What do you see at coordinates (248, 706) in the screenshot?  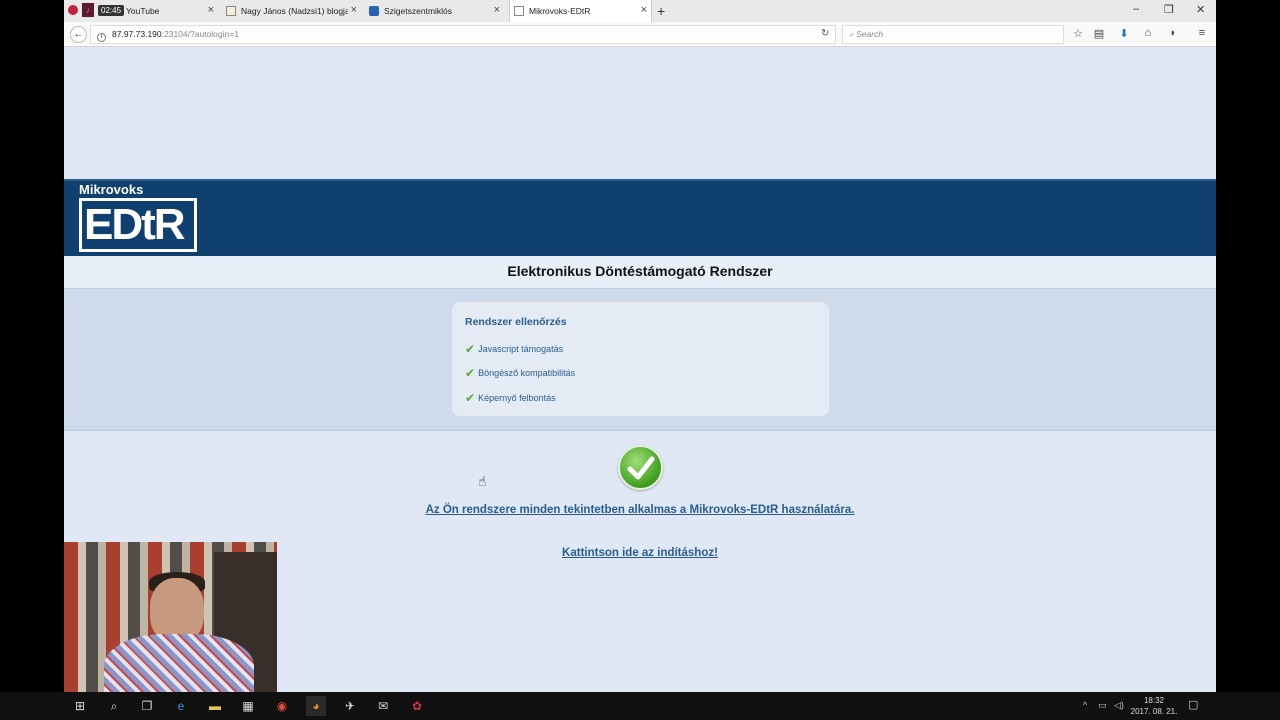 I see `store-icon: ▦` at bounding box center [248, 706].